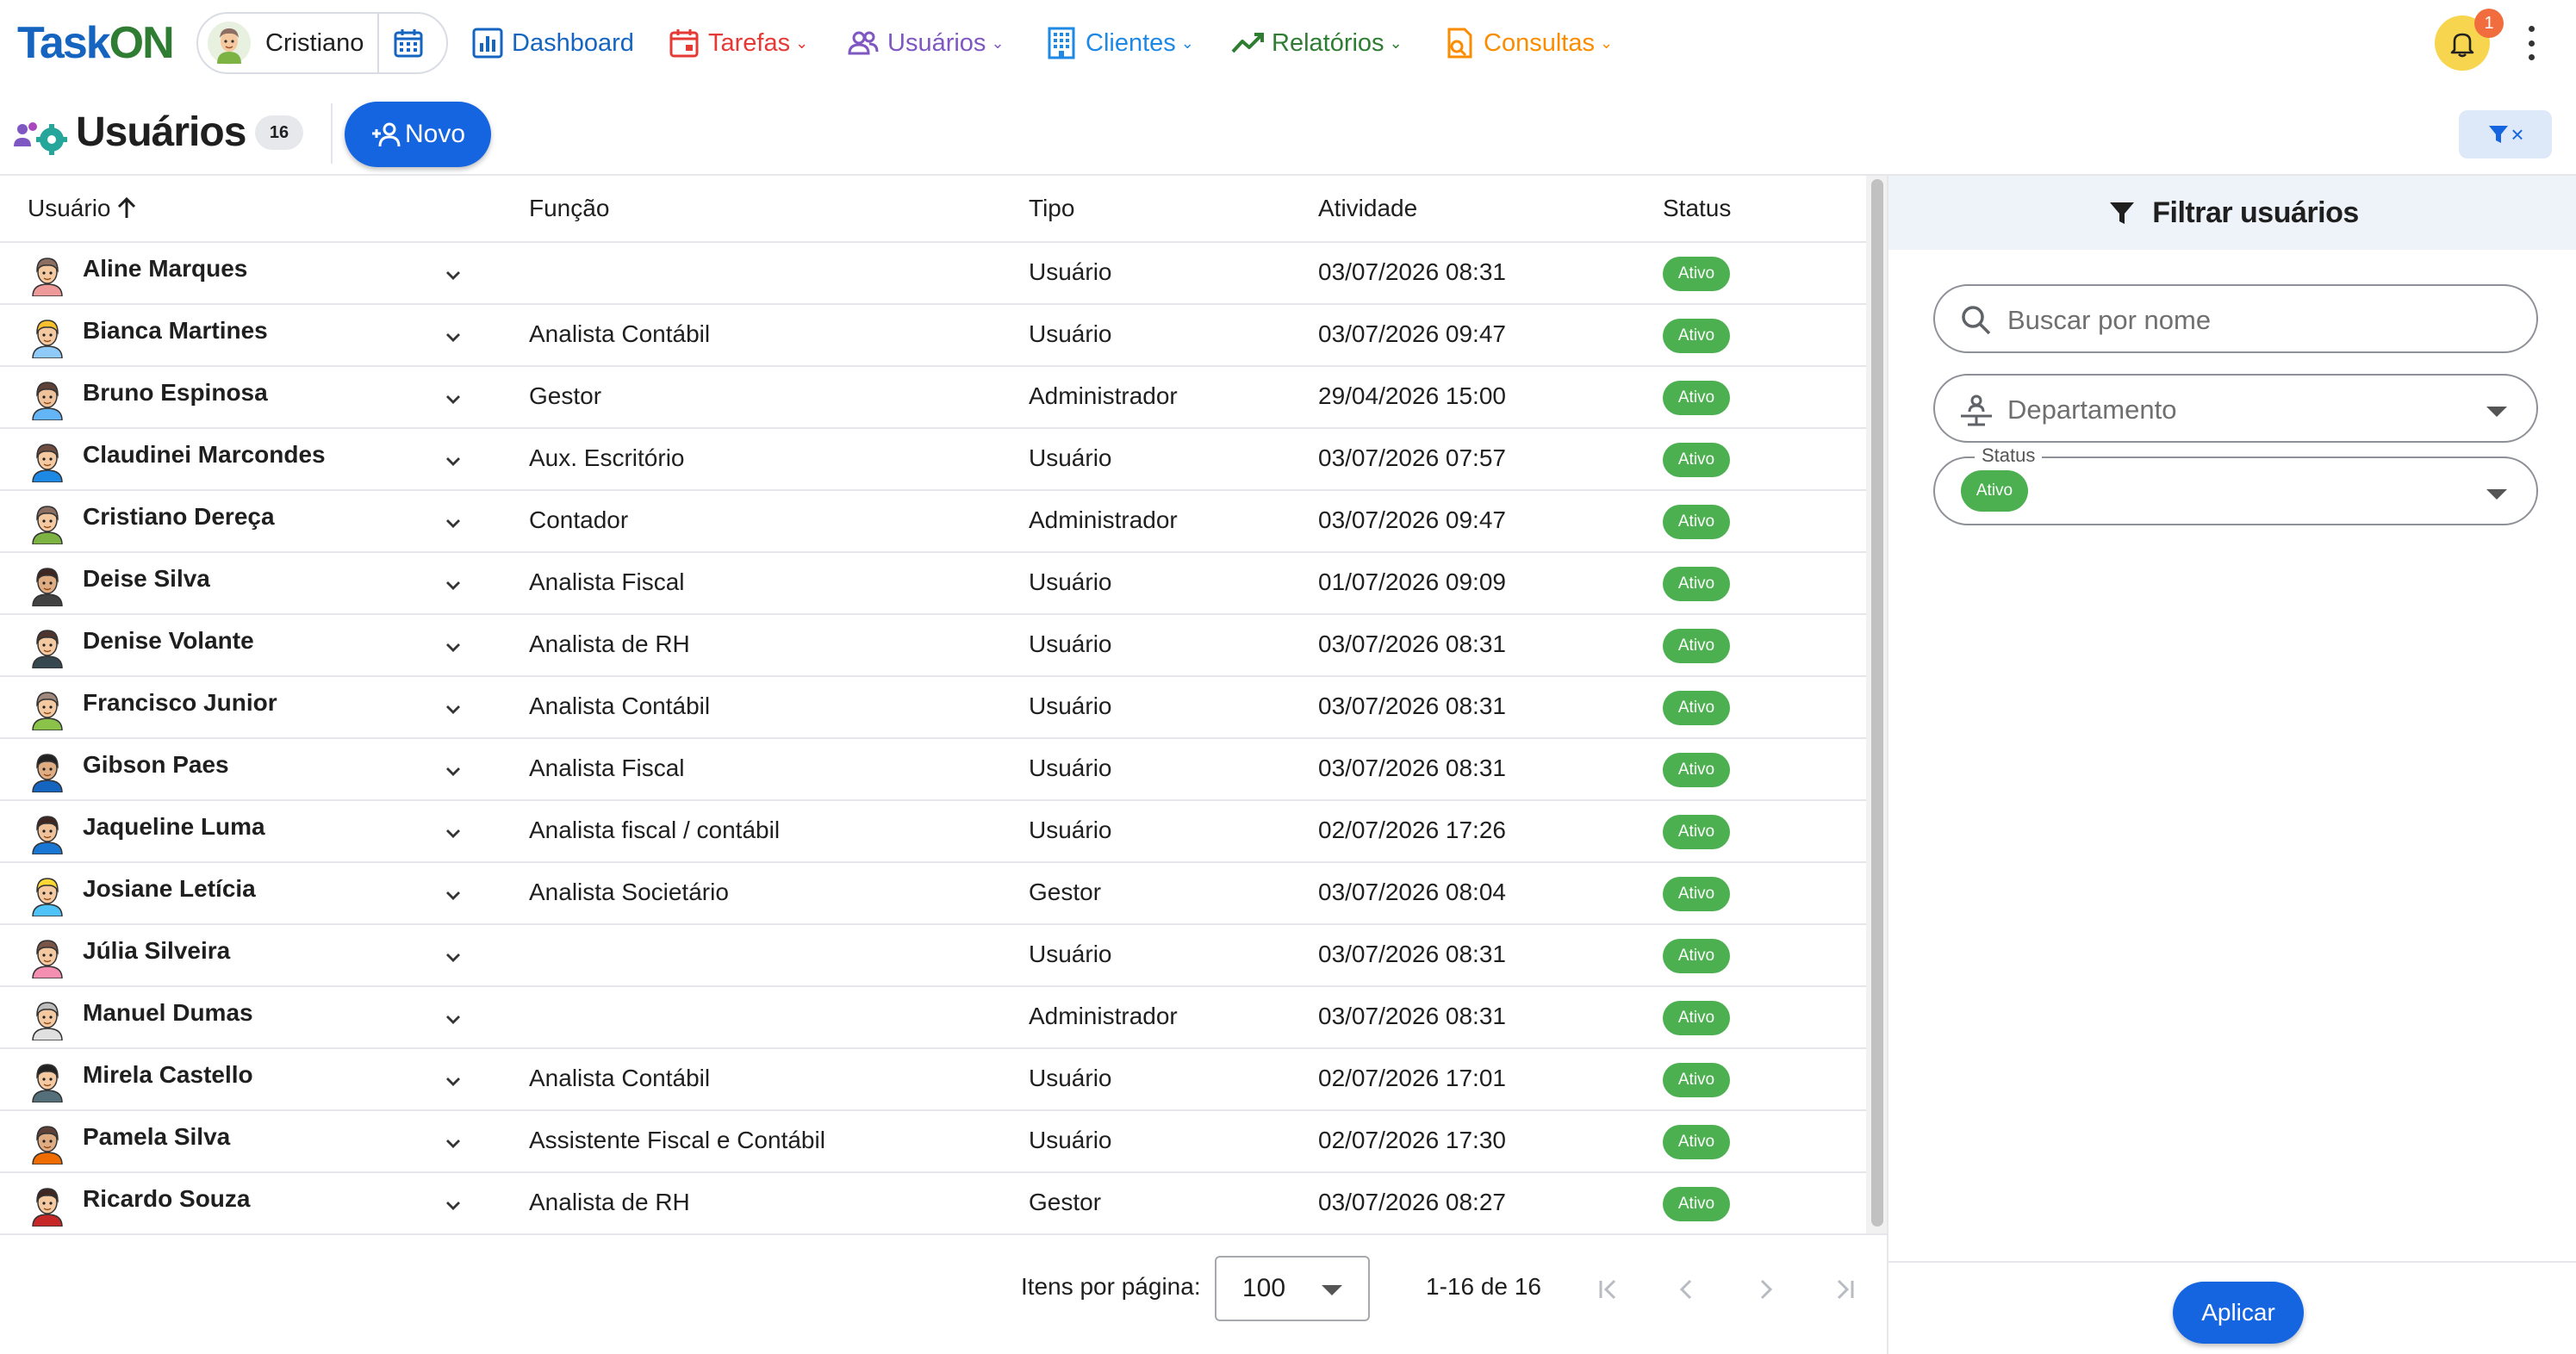 The width and height of the screenshot is (2576, 1354). Describe the element at coordinates (1052, 208) in the screenshot. I see `column-header-tipo: Tipo` at that location.